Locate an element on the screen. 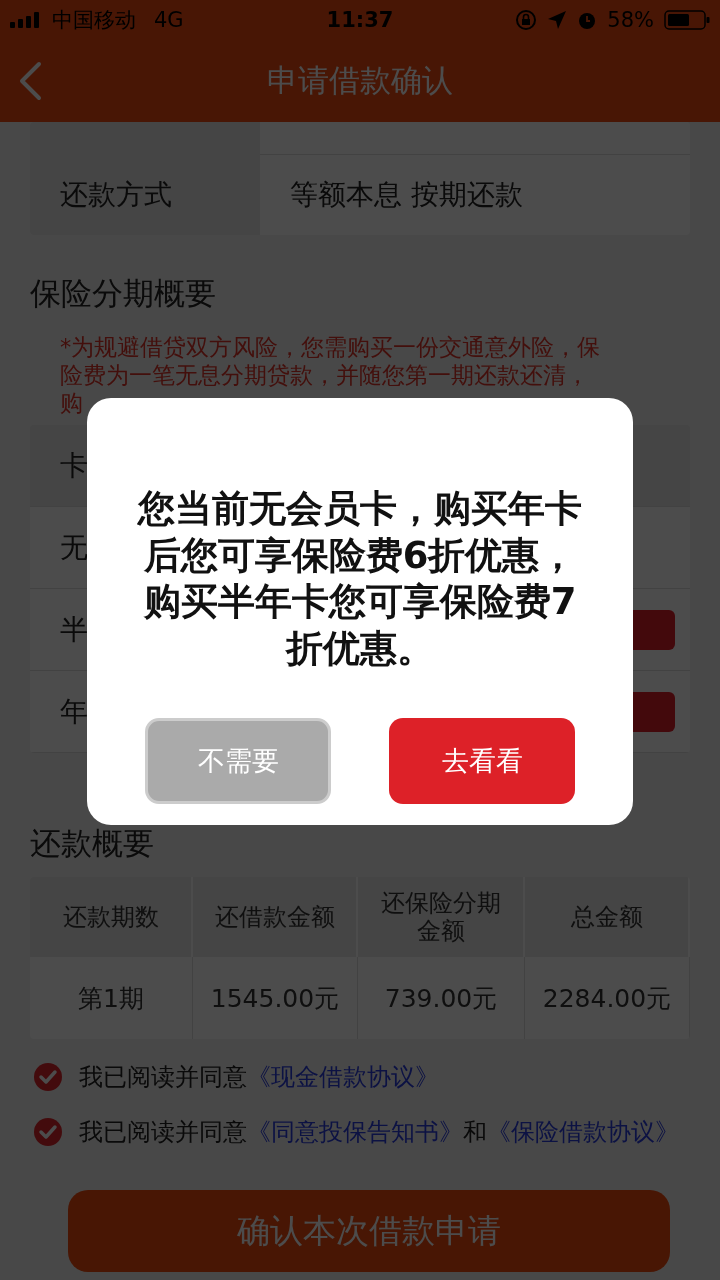  row-label: 卡 is located at coordinates (74, 465).